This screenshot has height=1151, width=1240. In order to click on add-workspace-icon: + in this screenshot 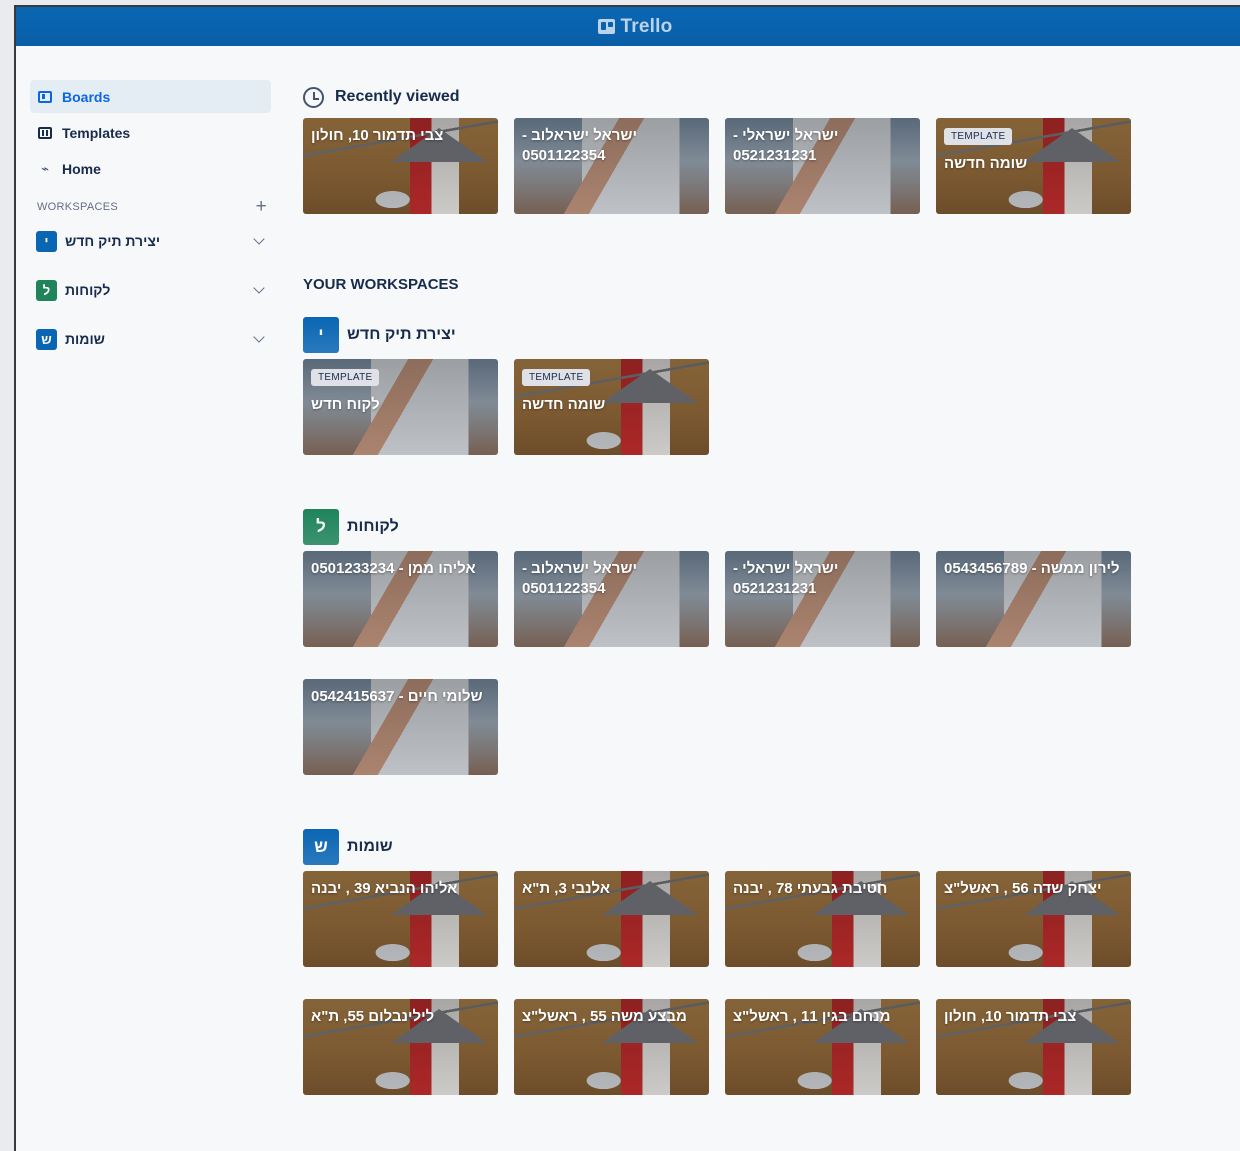, I will do `click(261, 207)`.